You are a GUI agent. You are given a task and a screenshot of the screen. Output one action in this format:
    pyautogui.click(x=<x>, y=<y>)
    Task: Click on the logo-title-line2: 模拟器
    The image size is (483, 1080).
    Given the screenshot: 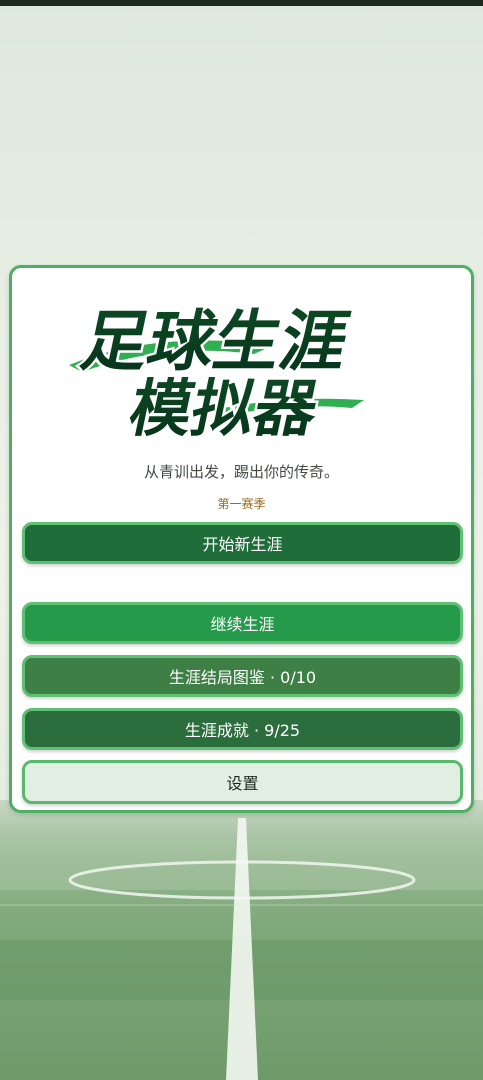 What is the action you would take?
    pyautogui.click(x=224, y=406)
    